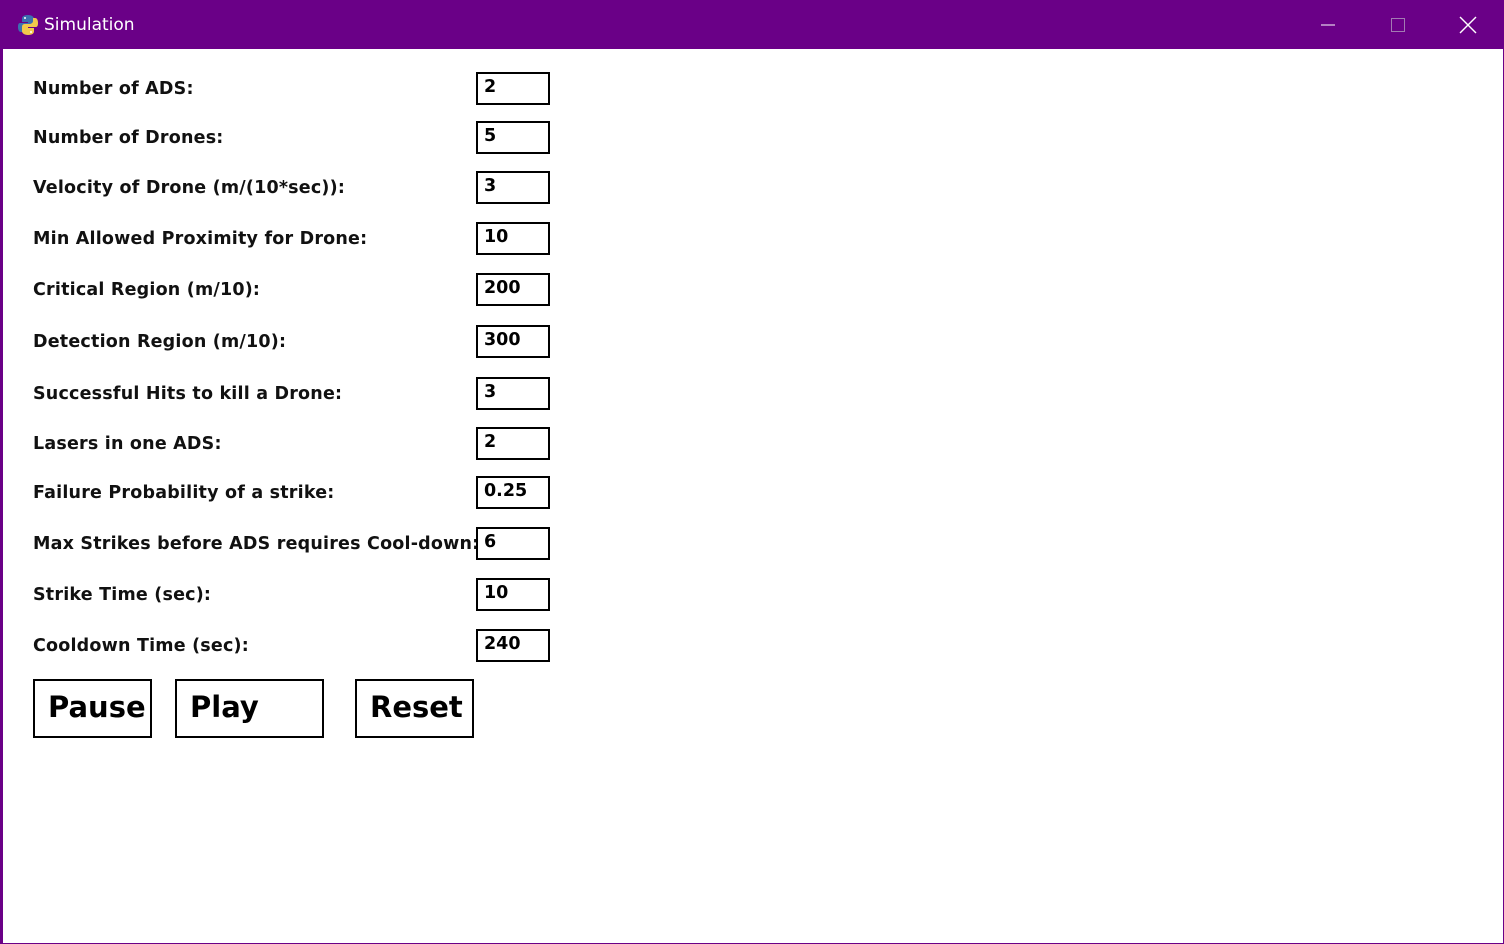 The image size is (1504, 944). What do you see at coordinates (224, 707) in the screenshot?
I see `play-button-label: Play` at bounding box center [224, 707].